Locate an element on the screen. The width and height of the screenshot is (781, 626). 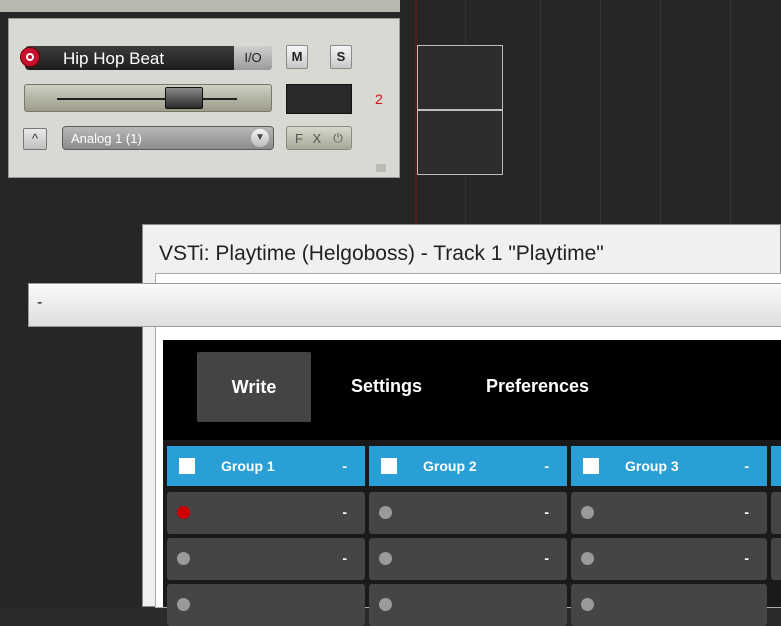
track-name-box: Hip Hop Beat I/O is located at coordinates (148, 58).